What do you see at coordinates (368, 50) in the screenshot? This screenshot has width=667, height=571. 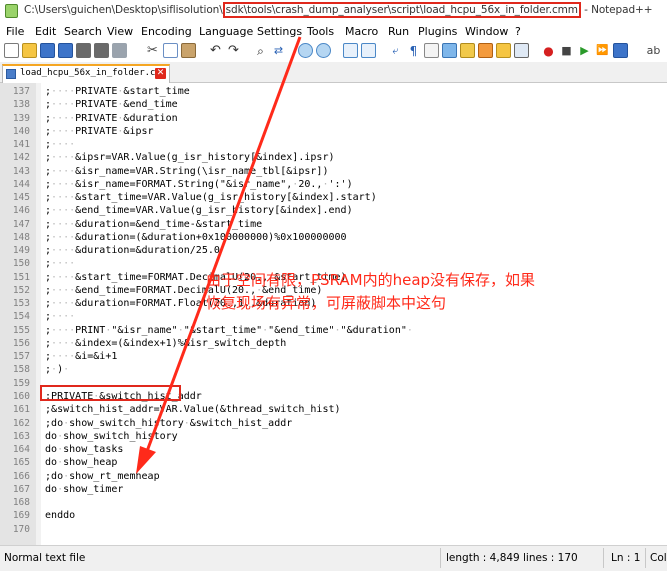 I see `sync-h-icon` at bounding box center [368, 50].